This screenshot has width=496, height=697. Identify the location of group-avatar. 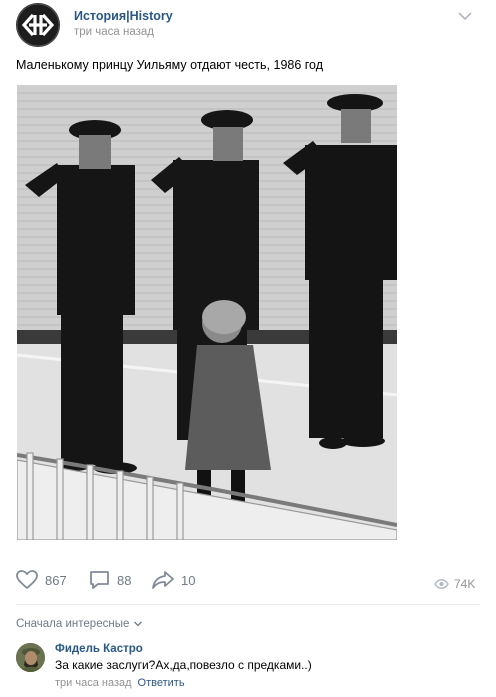
(38, 25).